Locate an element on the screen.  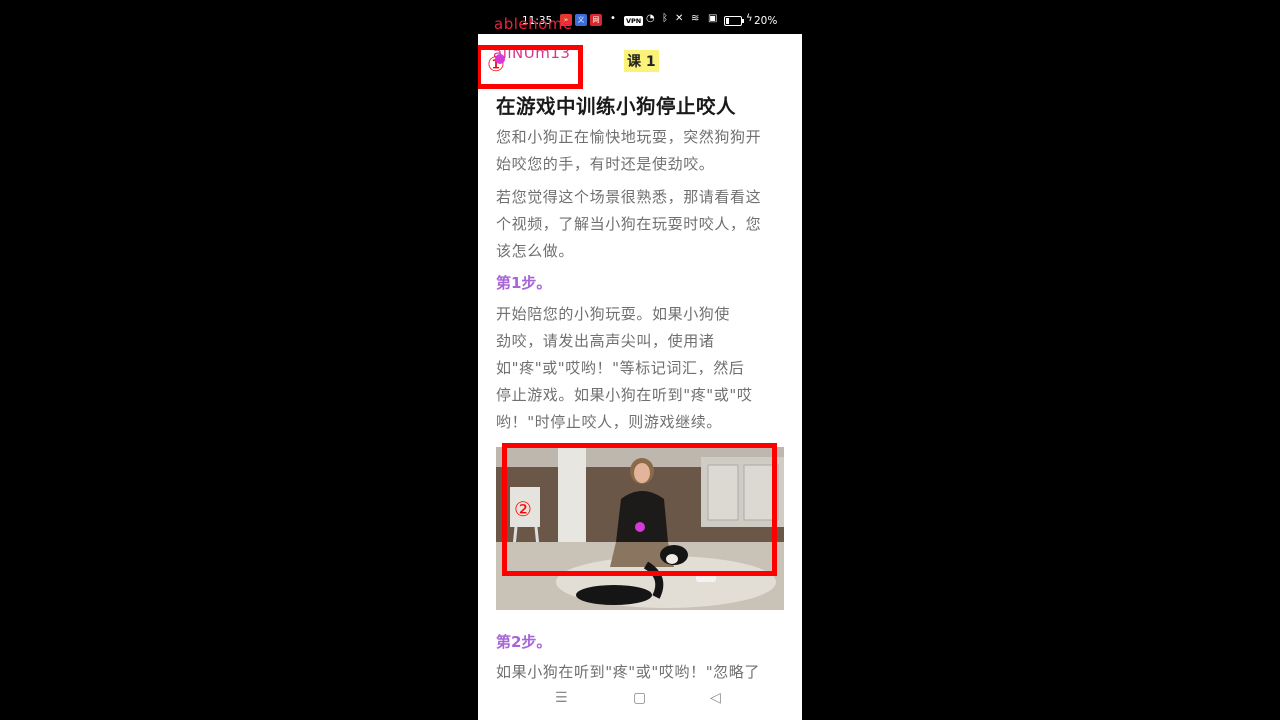
battery-percent: 20% is located at coordinates (766, 21).